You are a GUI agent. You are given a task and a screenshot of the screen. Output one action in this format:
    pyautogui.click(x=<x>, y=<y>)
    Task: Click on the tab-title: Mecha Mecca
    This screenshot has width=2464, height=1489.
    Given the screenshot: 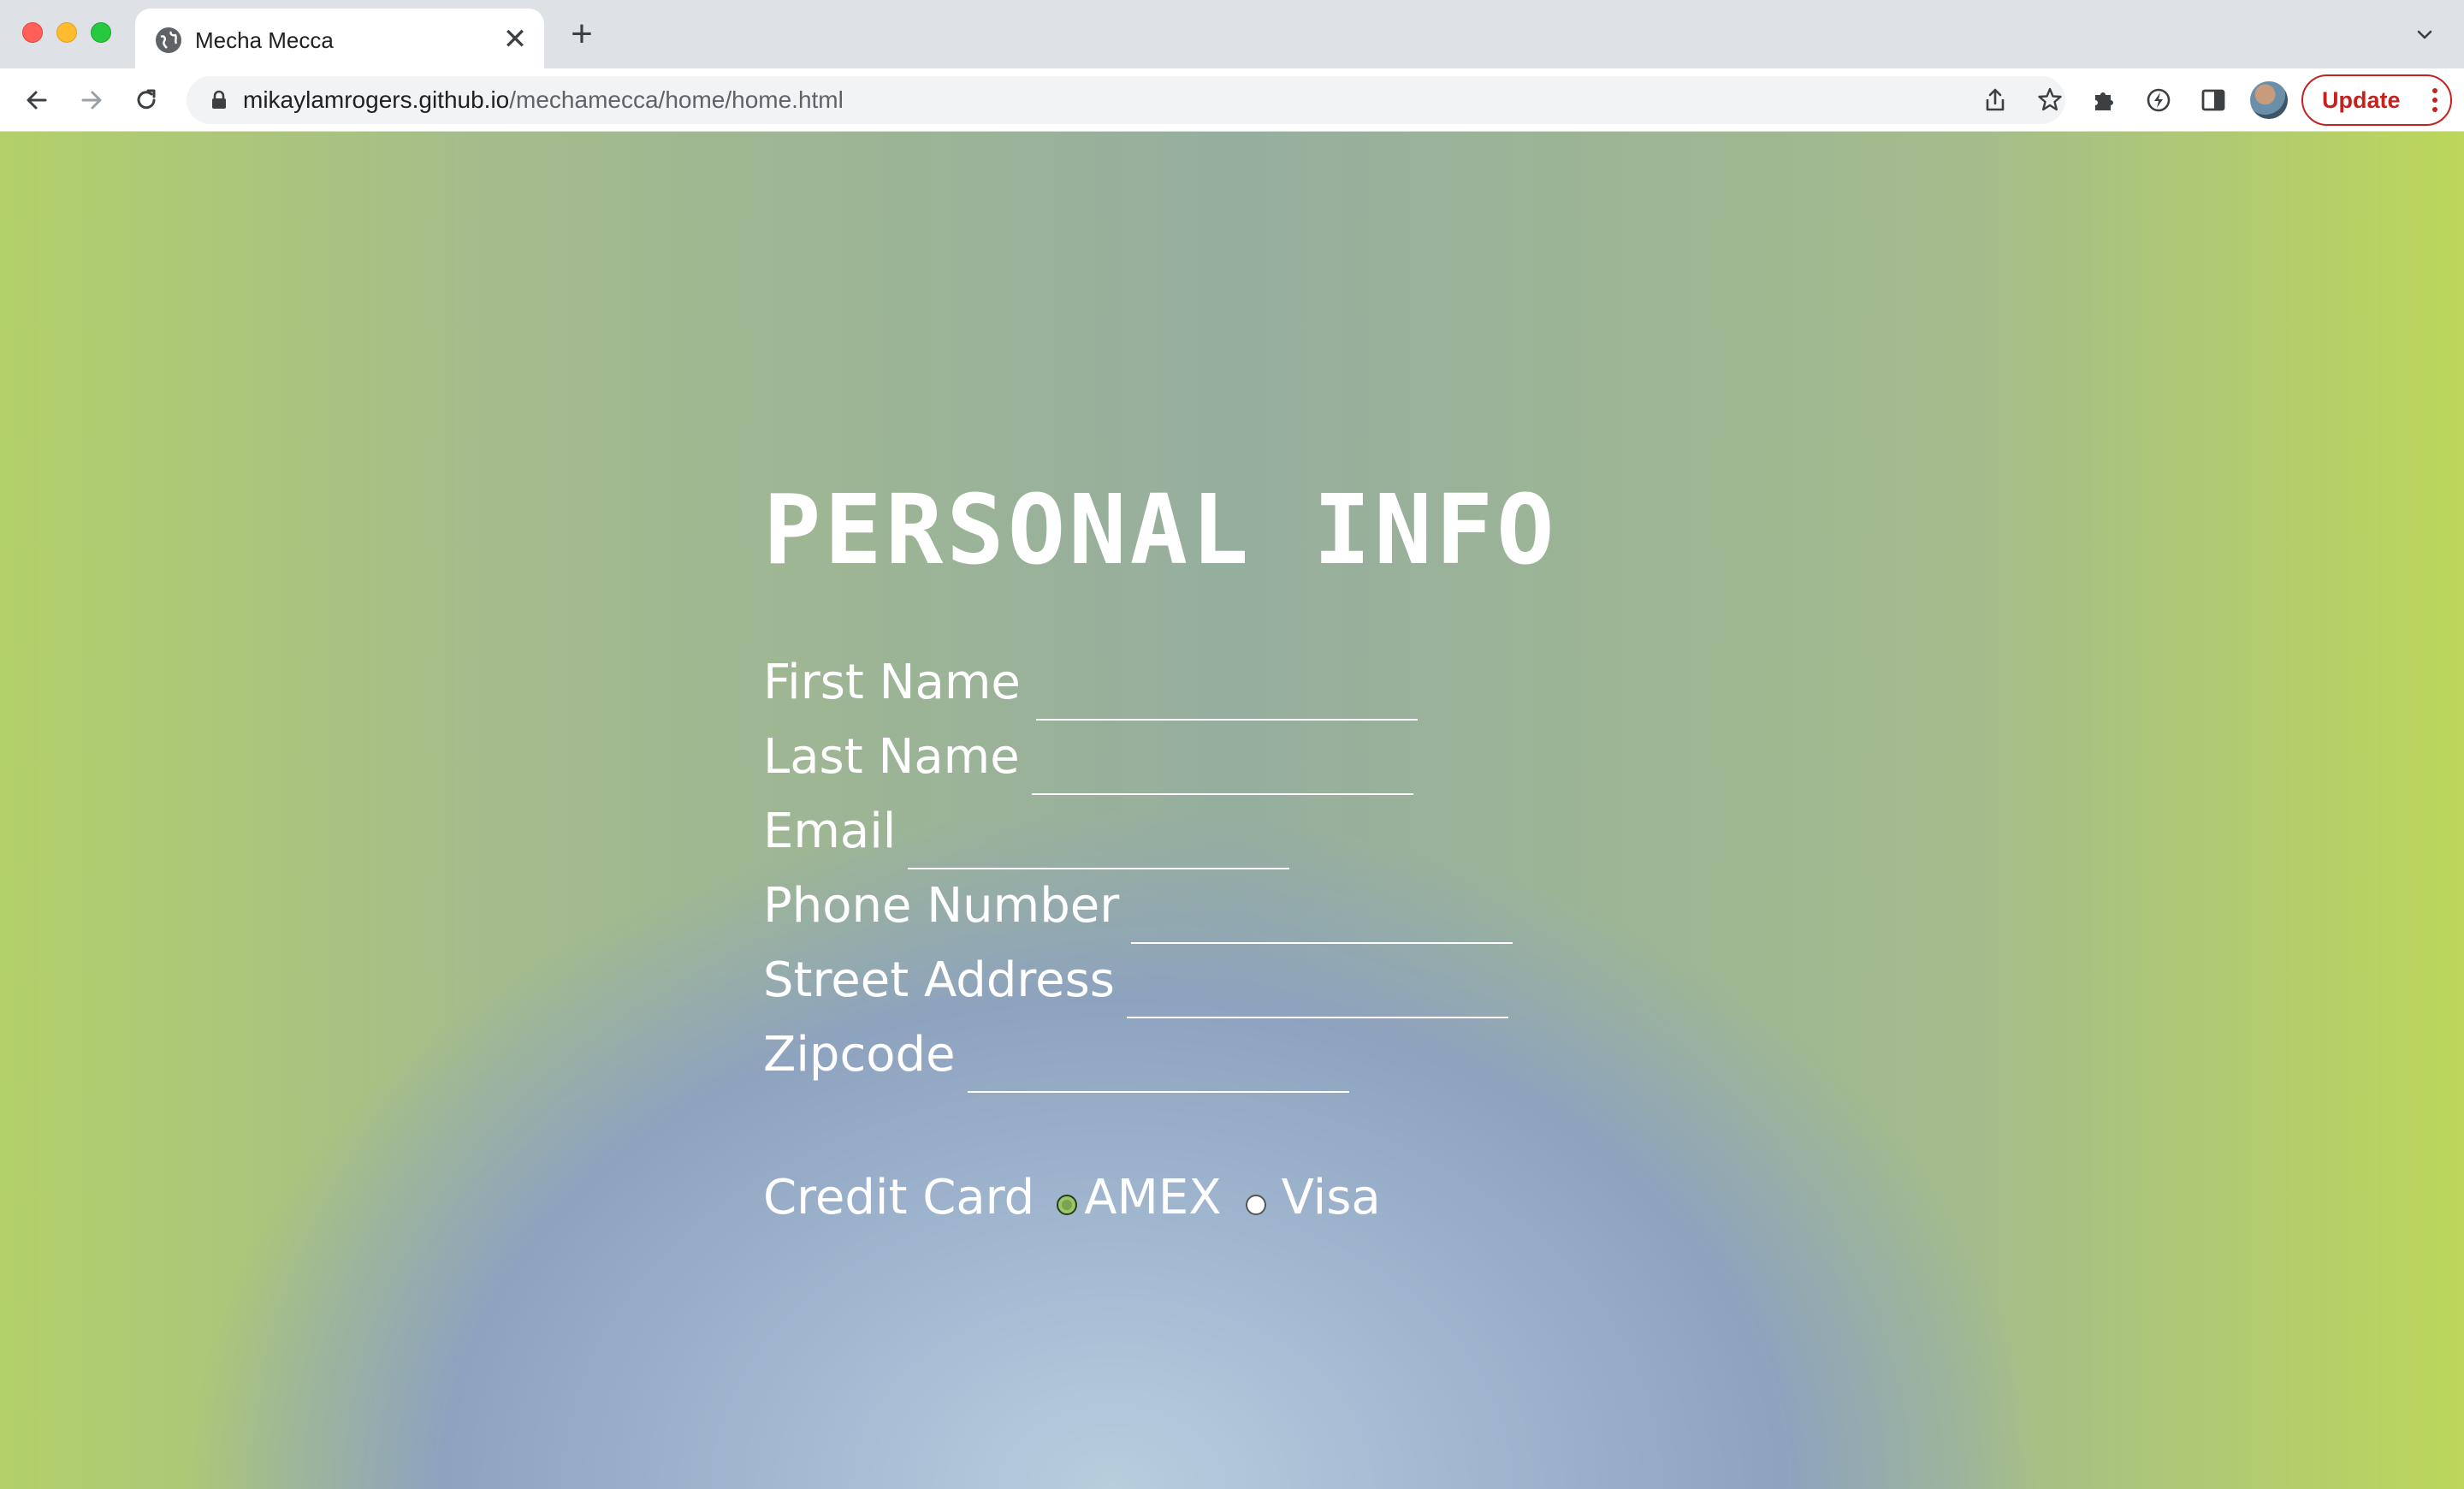 What is the action you would take?
    pyautogui.click(x=264, y=40)
    